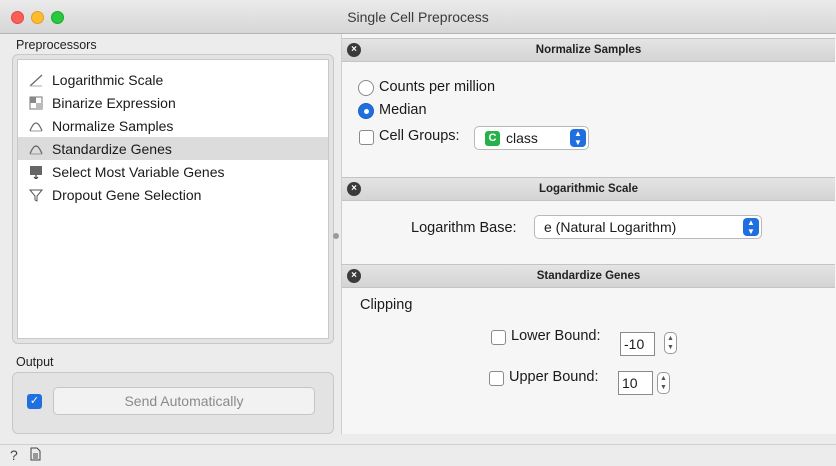  What do you see at coordinates (403, 110) in the screenshot?
I see `median-label: Median` at bounding box center [403, 110].